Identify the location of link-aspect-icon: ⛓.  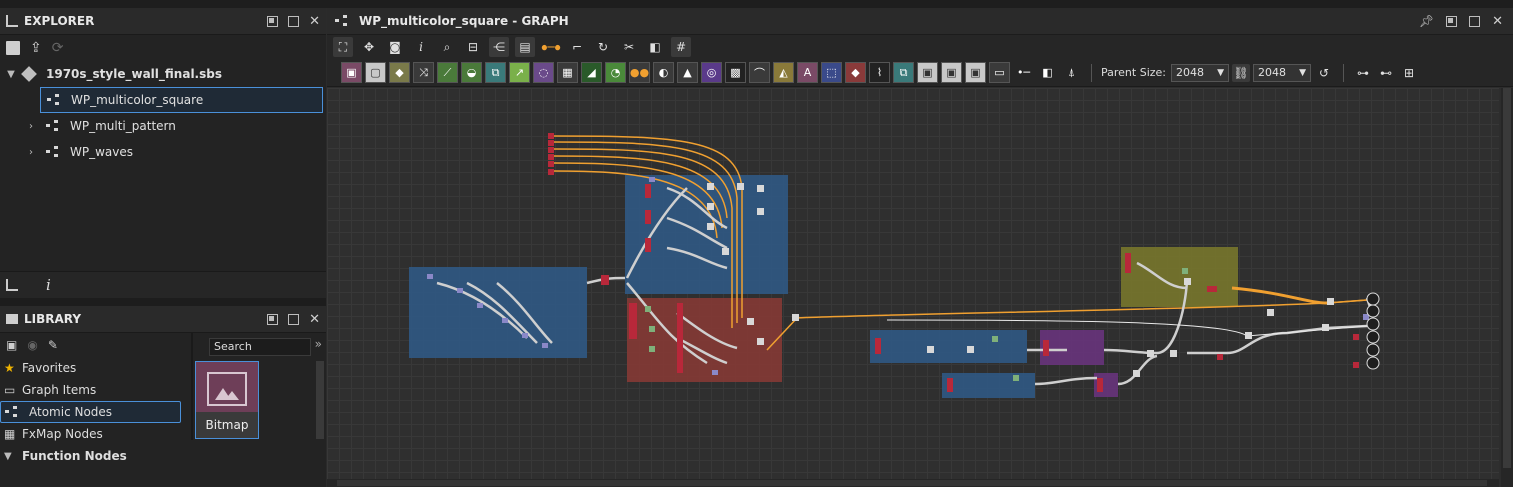
(1241, 72).